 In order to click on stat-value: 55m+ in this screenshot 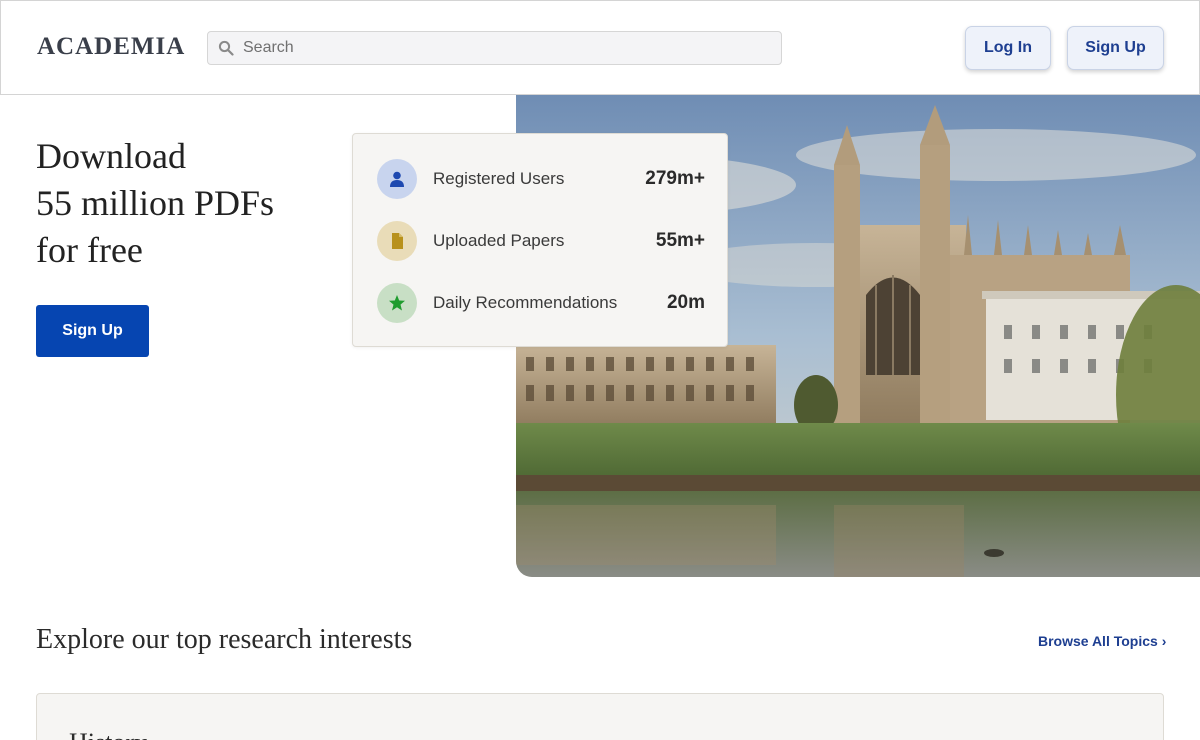, I will do `click(680, 240)`.